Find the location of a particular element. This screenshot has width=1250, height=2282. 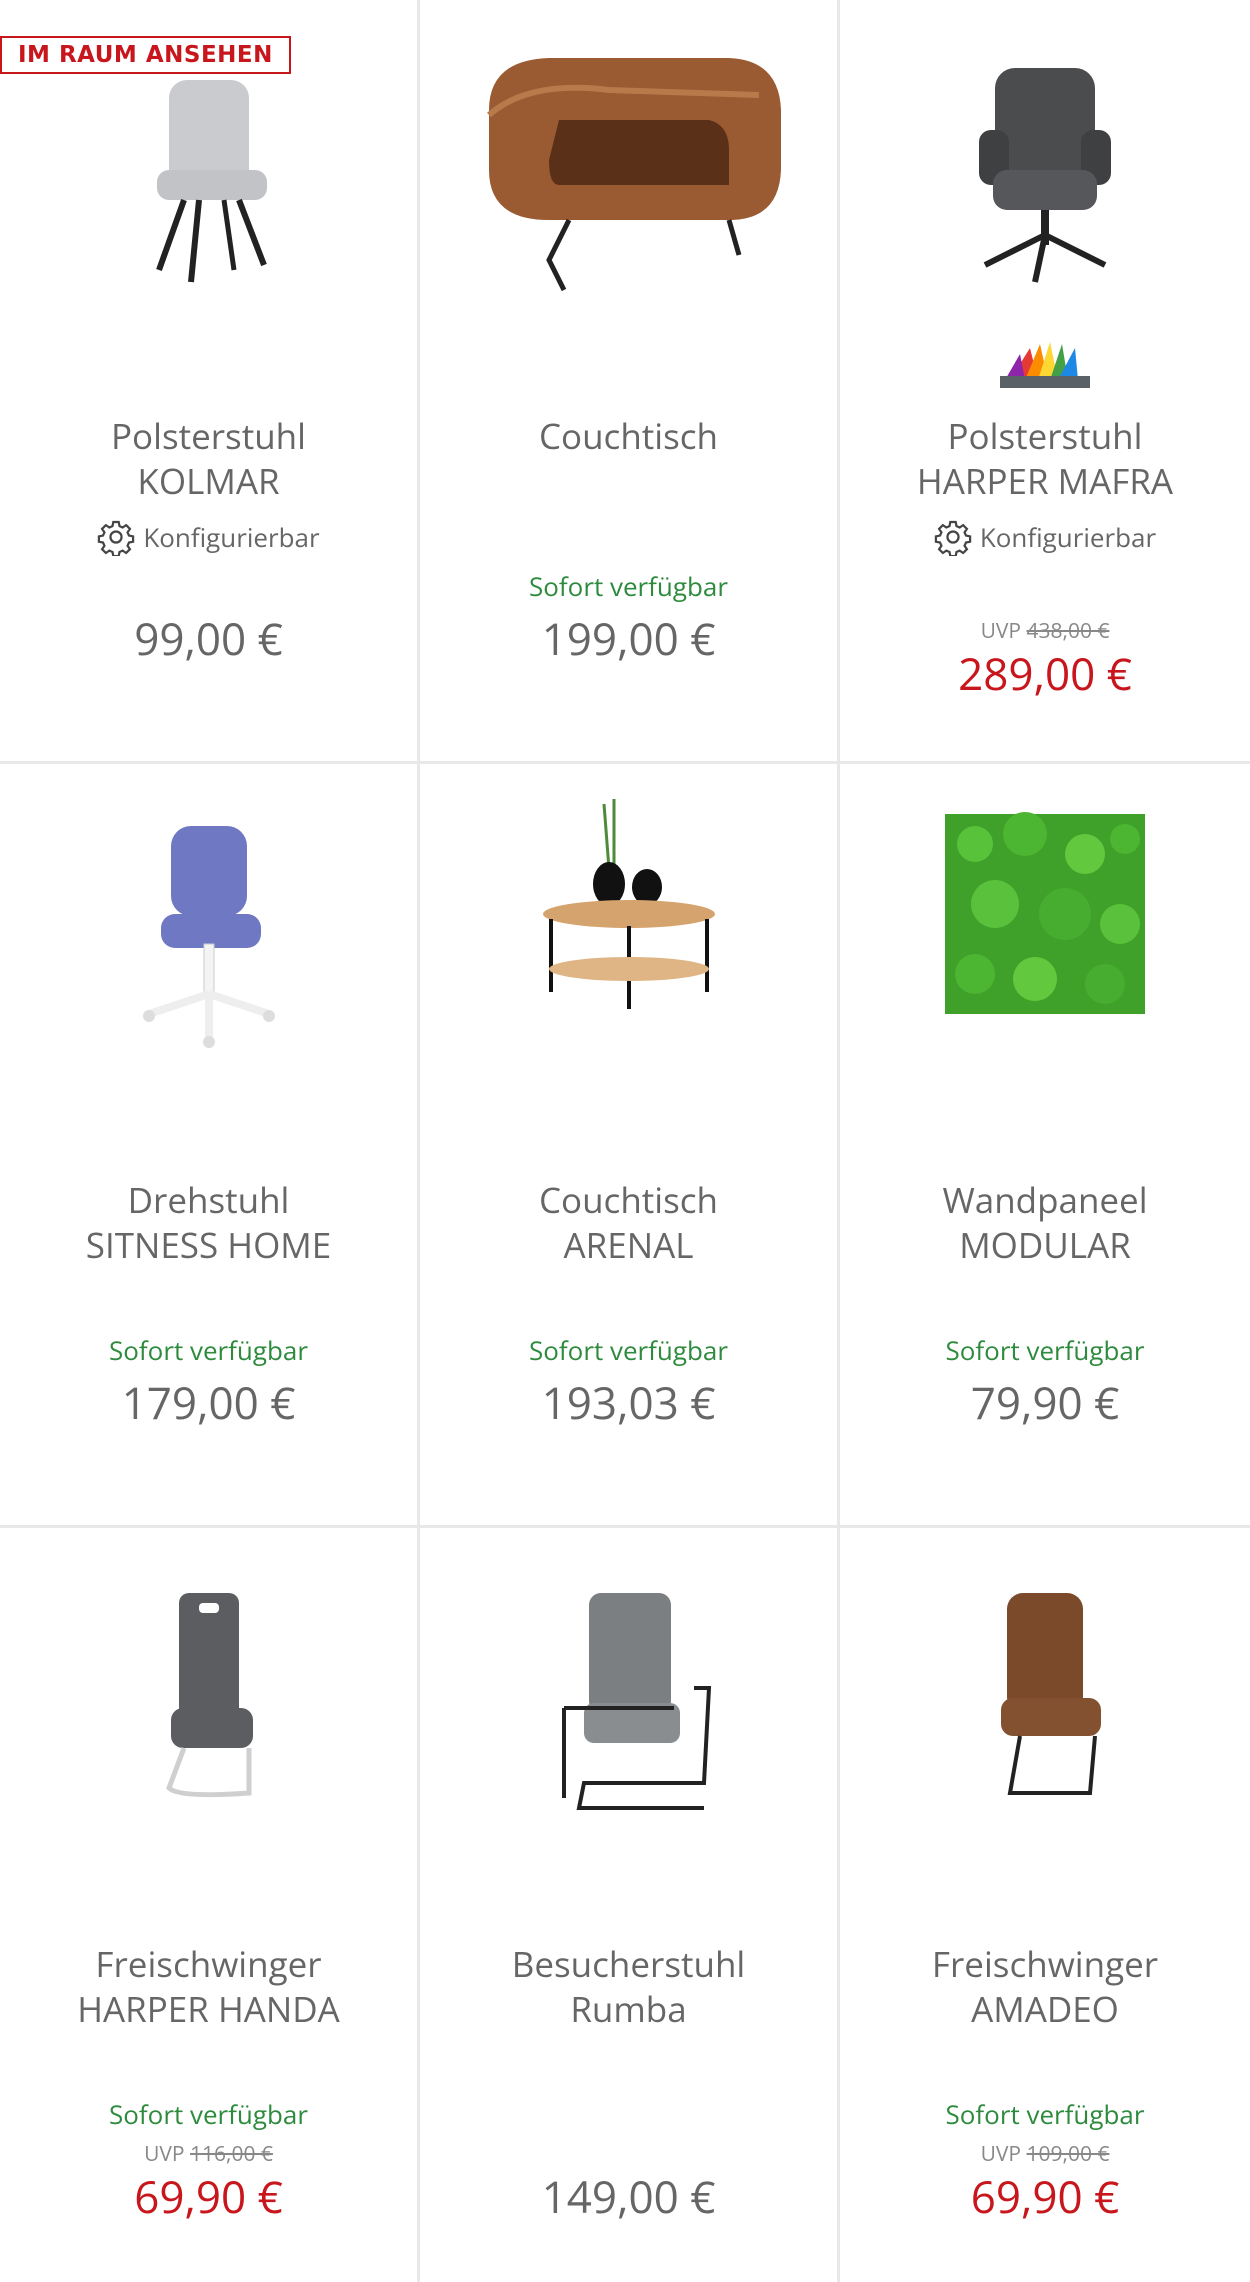

product-title: Besucherstuhl Rumba is located at coordinates (628, 1987).